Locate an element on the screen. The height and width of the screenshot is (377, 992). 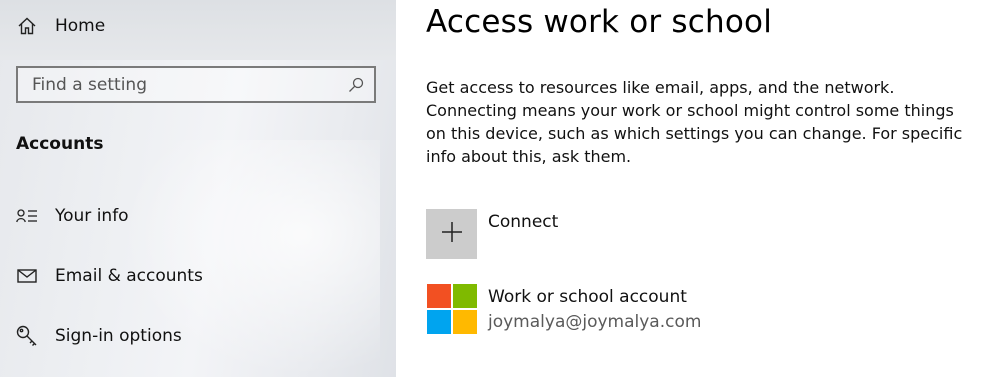
search-input is located at coordinates (178, 84).